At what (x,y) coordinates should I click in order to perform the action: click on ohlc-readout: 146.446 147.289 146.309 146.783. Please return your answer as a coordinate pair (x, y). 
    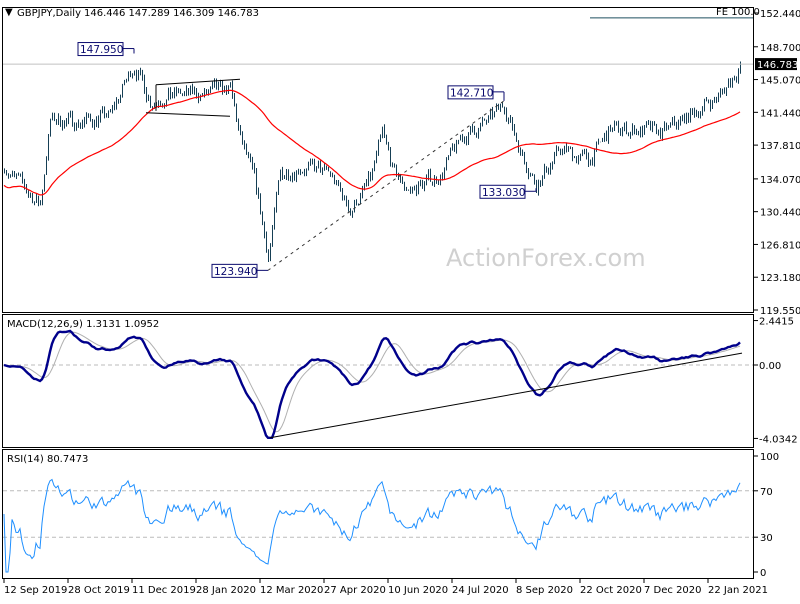
    Looking at the image, I should click on (171, 13).